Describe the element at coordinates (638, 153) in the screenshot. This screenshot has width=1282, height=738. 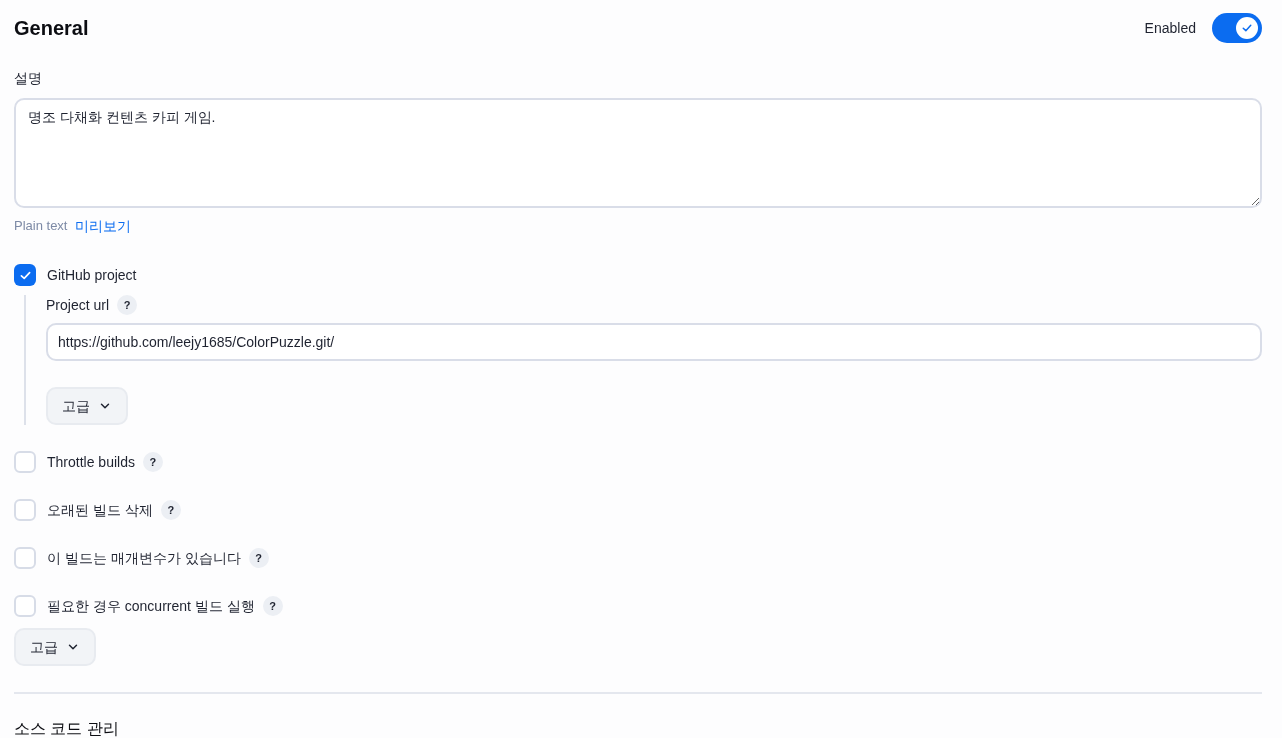
I see `description-field: 명조 다채화 컨텐츠 카피 게임.` at that location.